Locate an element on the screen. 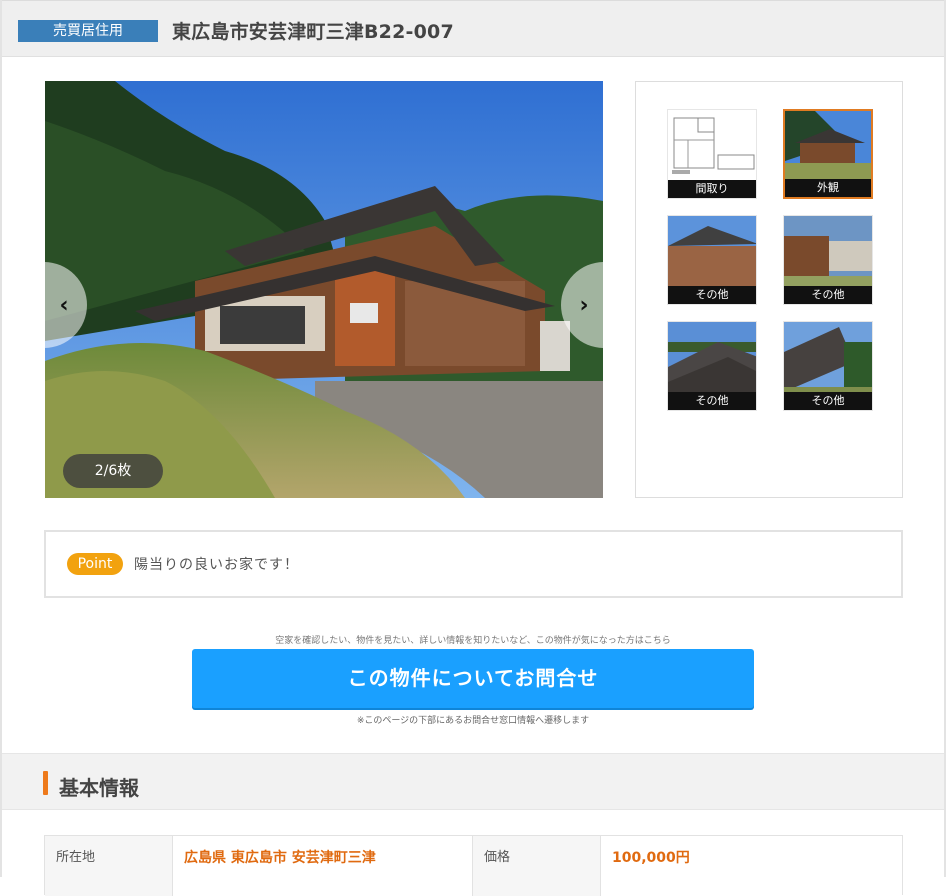 This screenshot has height=896, width=946. section-accent-bar is located at coordinates (45, 783).